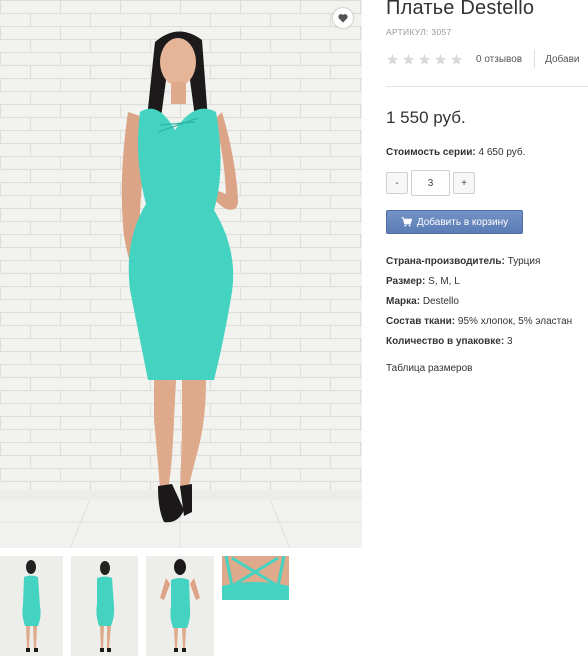 This screenshot has width=588, height=661. I want to click on favorite-button, so click(343, 18).